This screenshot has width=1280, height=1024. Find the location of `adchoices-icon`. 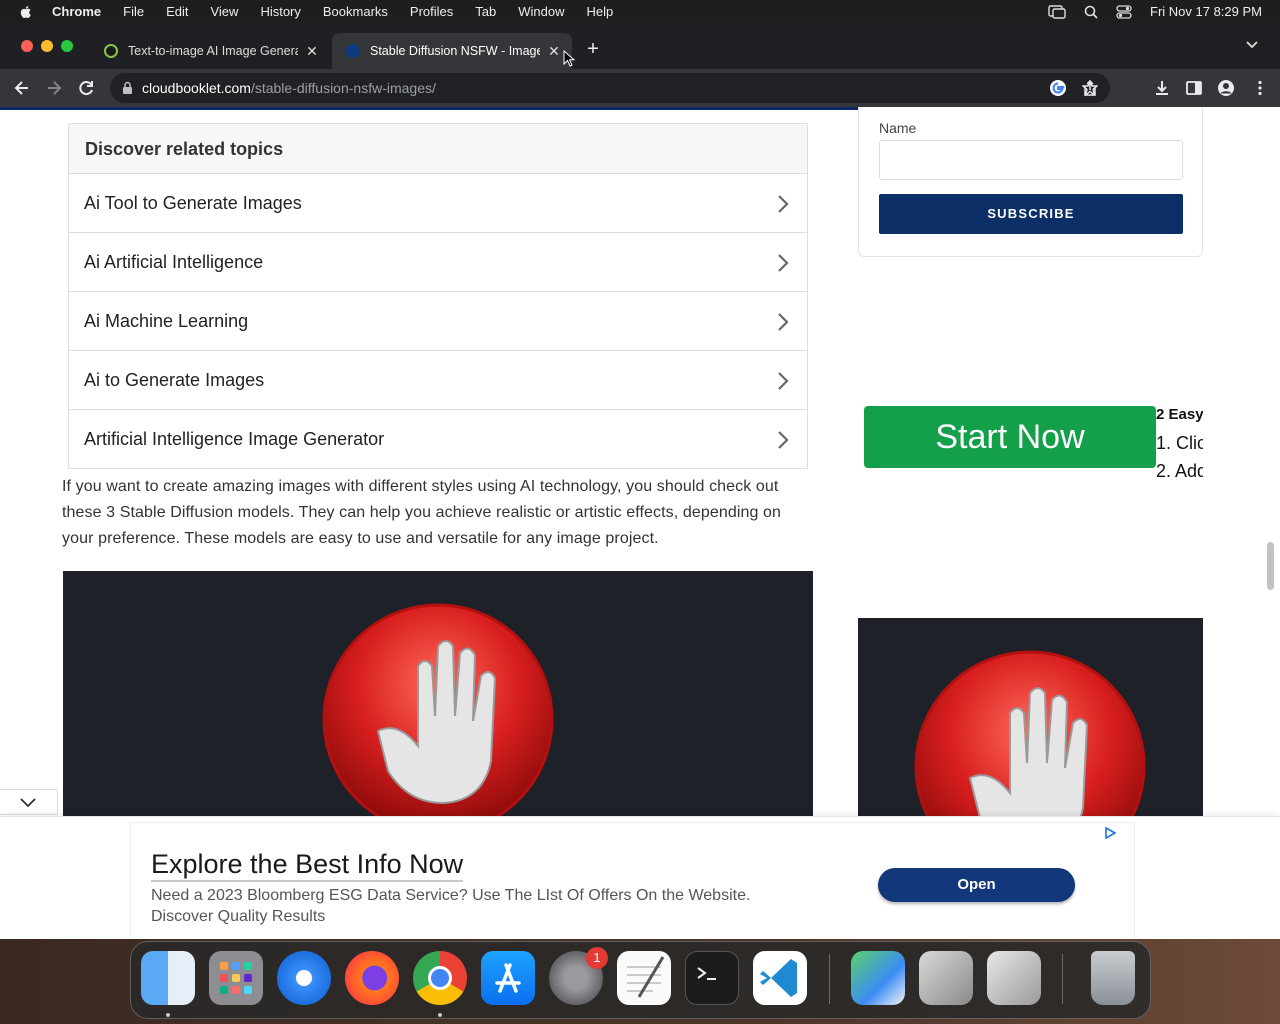

adchoices-icon is located at coordinates (1110, 833).